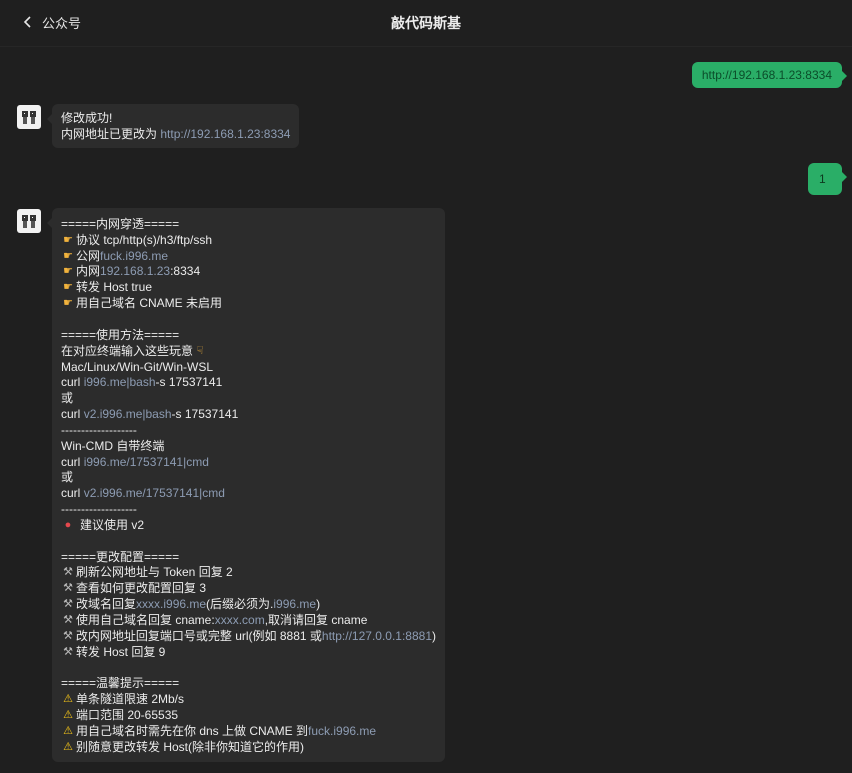 The width and height of the screenshot is (852, 773). I want to click on list-item: ☛ 公网 fuck.i996.me, so click(248, 256).